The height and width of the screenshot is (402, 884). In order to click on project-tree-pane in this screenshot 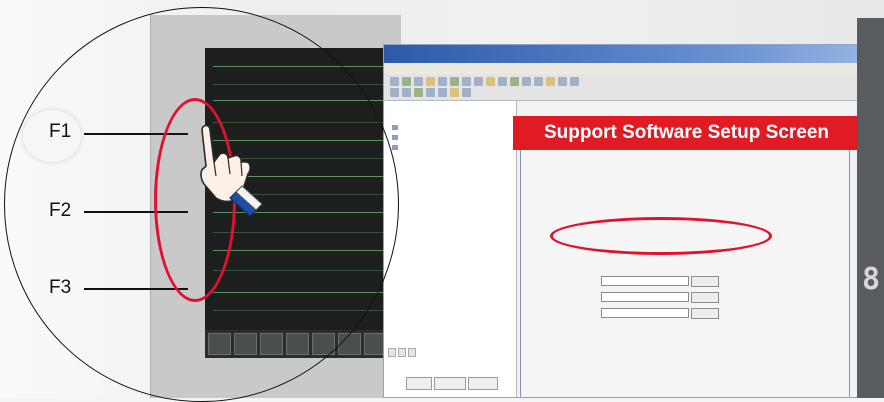, I will do `click(450, 249)`.